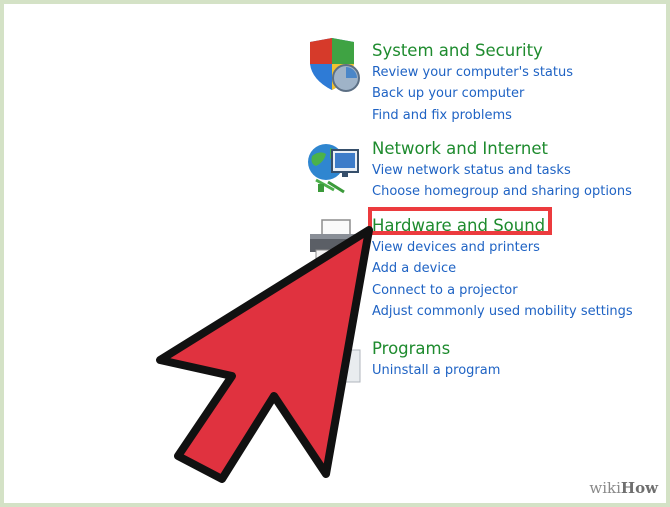 The width and height of the screenshot is (670, 507). What do you see at coordinates (639, 488) in the screenshot?
I see `watermark-how: How` at bounding box center [639, 488].